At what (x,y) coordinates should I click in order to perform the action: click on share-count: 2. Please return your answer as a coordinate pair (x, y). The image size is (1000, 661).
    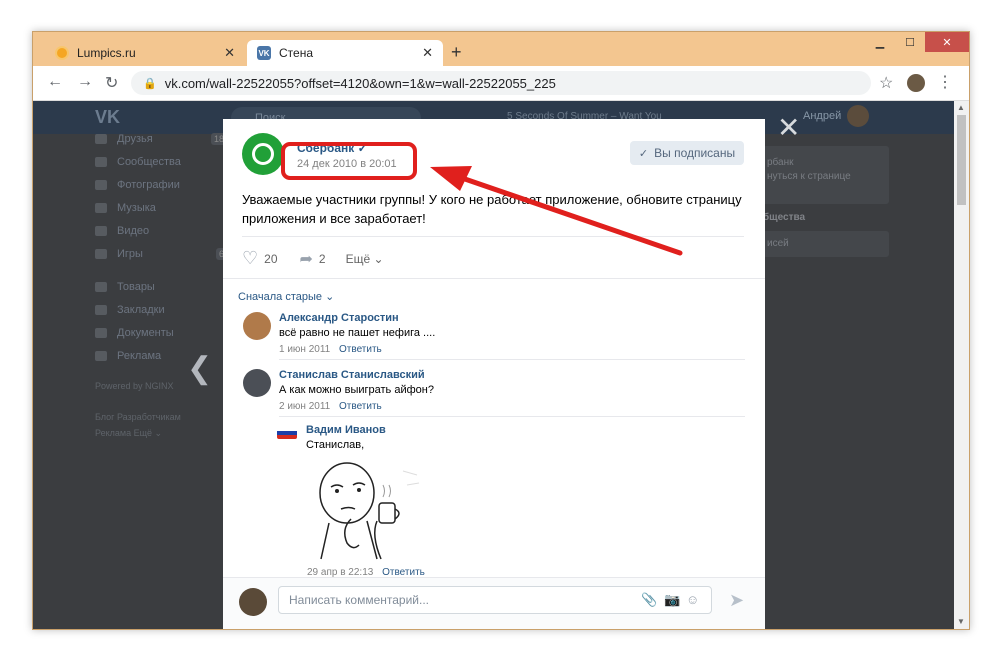
    Looking at the image, I should click on (322, 258).